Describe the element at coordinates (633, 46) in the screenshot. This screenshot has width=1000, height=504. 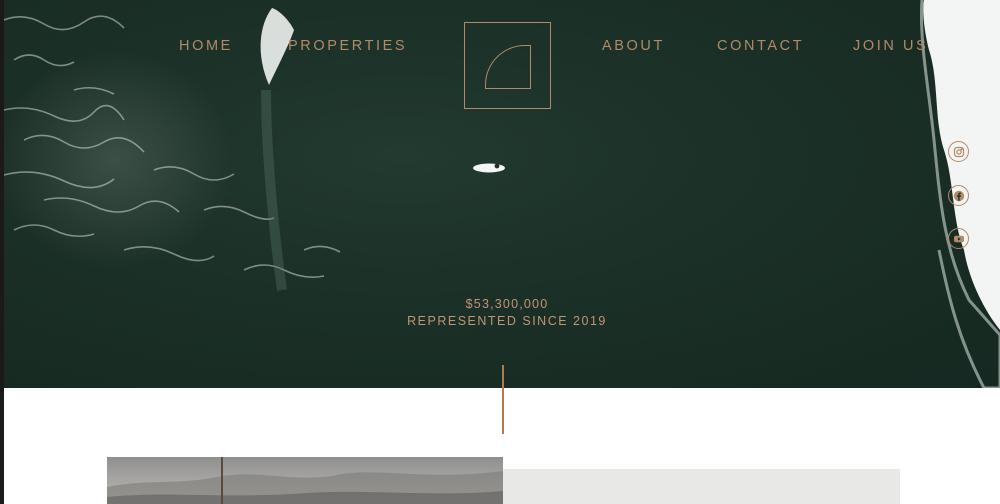
I see `nav-about-link: ABOUT` at that location.